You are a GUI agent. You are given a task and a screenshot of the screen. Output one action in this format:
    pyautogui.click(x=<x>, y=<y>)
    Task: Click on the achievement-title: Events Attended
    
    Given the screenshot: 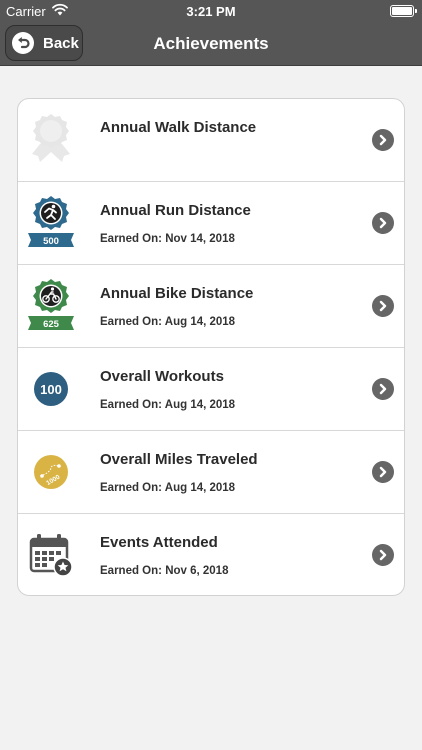 What is the action you would take?
    pyautogui.click(x=159, y=542)
    